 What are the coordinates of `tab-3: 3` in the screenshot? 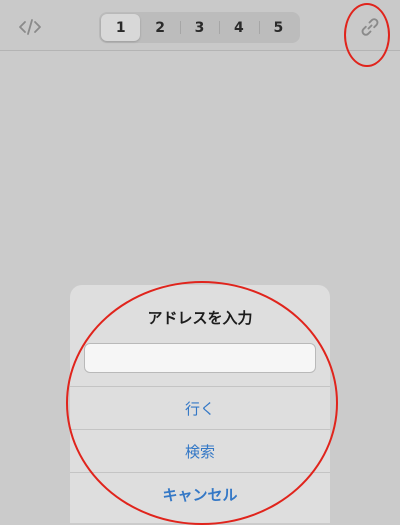 It's located at (199, 27).